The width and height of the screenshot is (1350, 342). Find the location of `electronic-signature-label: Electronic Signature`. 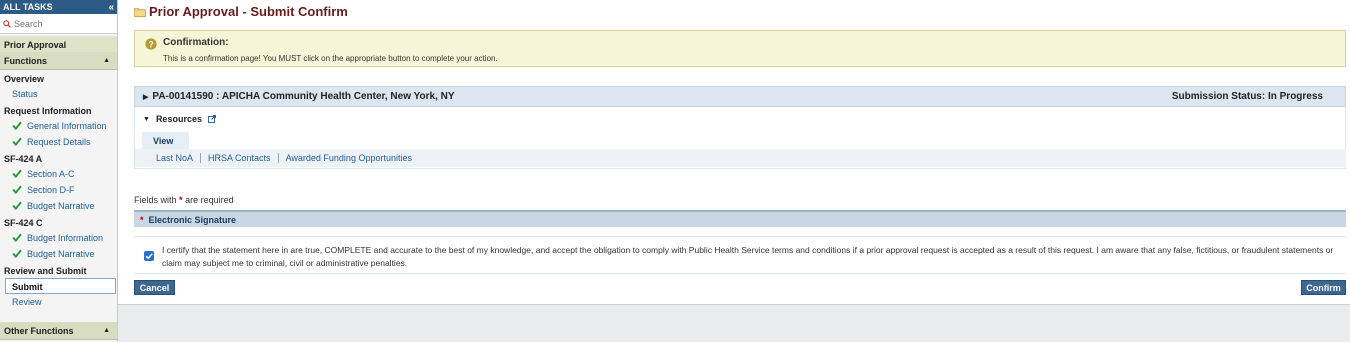

electronic-signature-label: Electronic Signature is located at coordinates (192, 219).